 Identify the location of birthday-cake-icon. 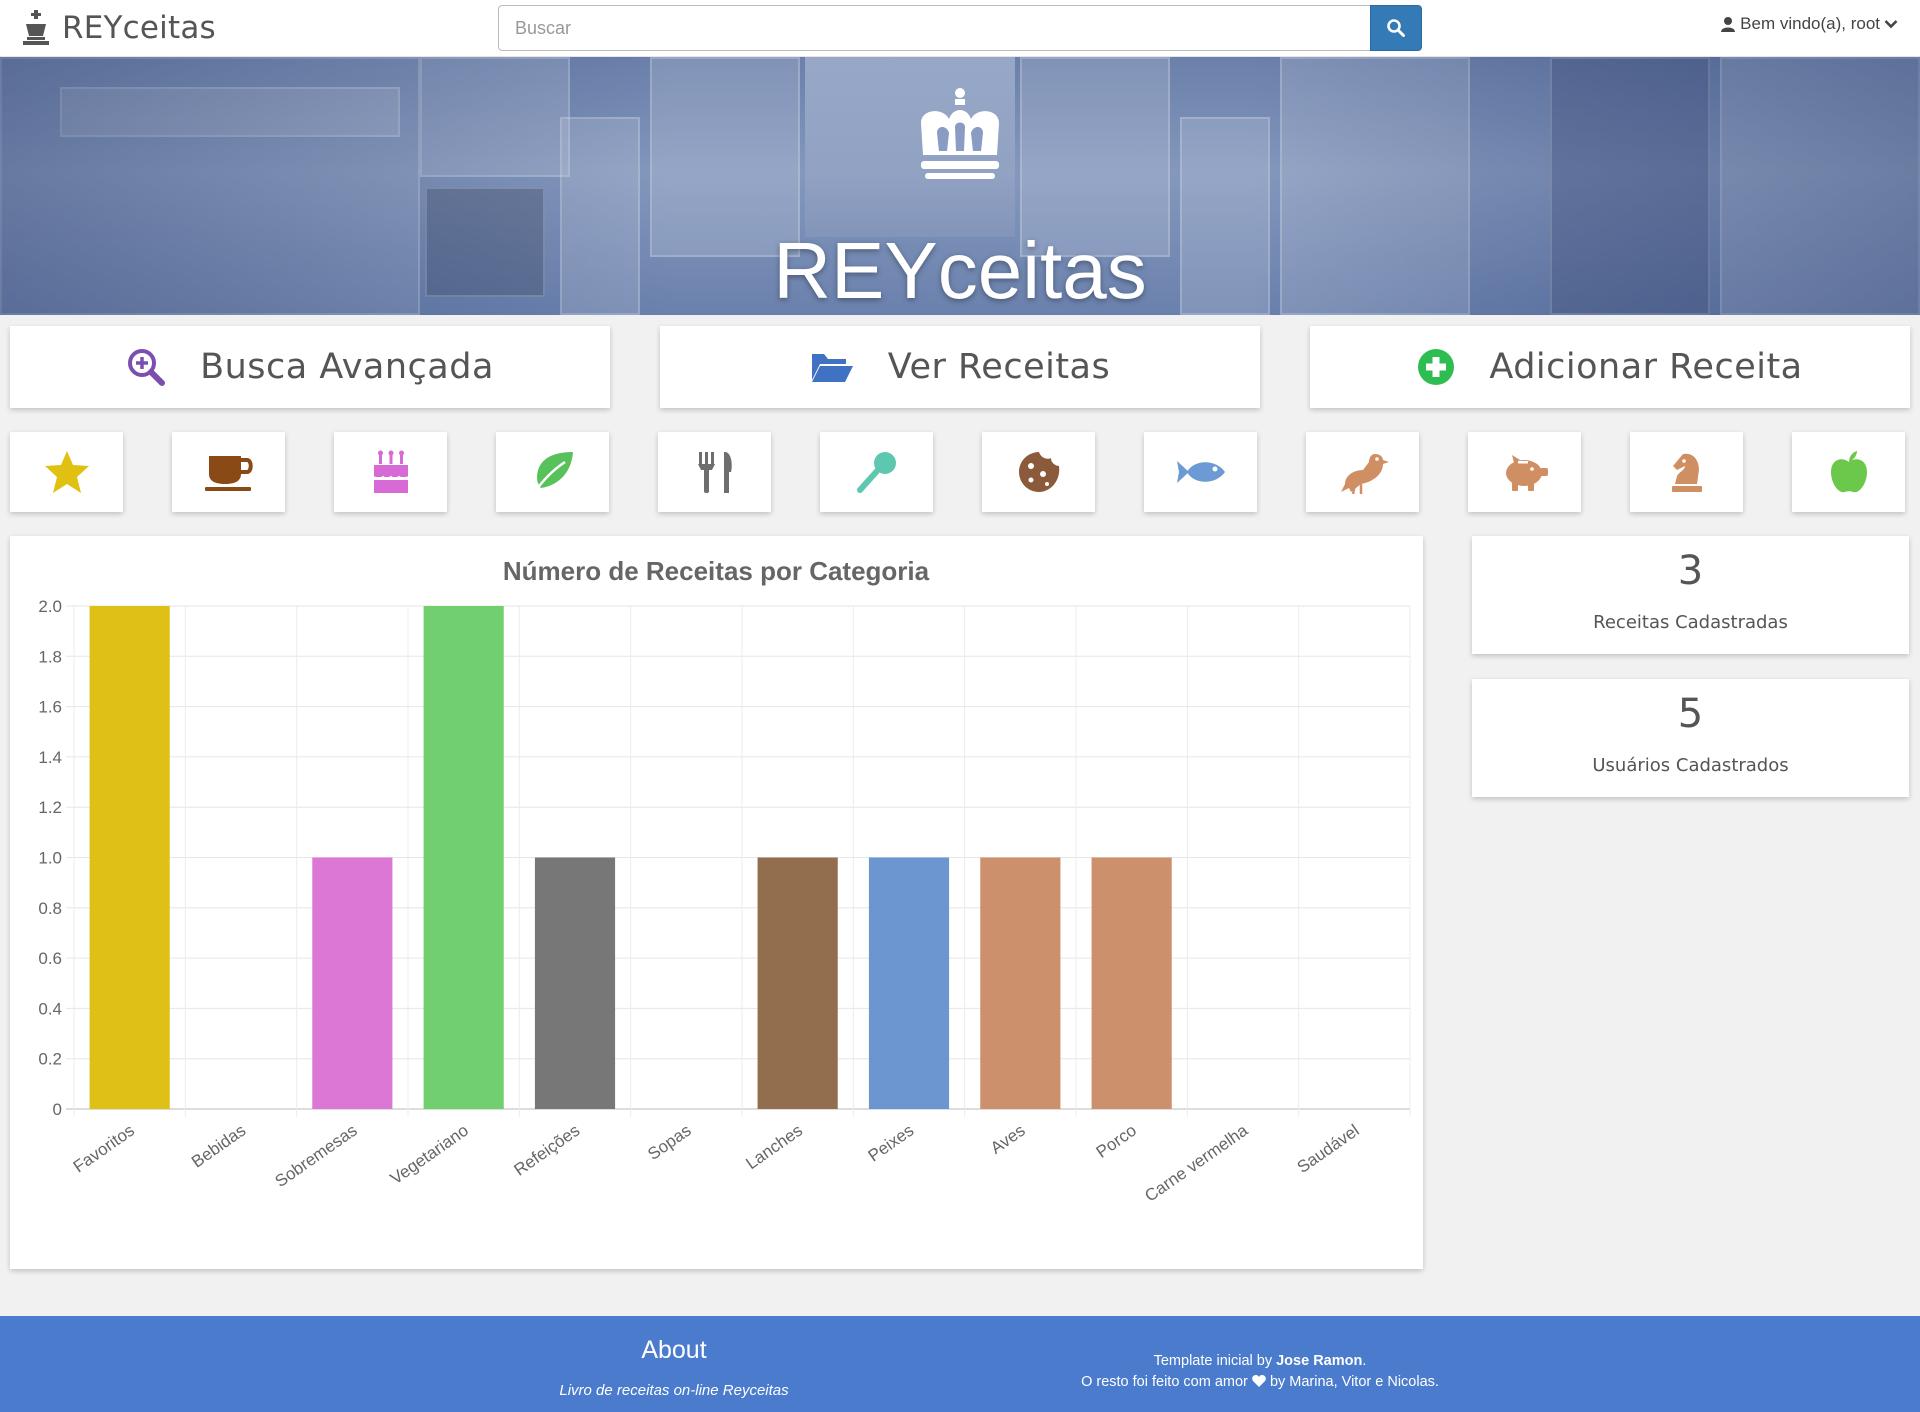
(390, 471).